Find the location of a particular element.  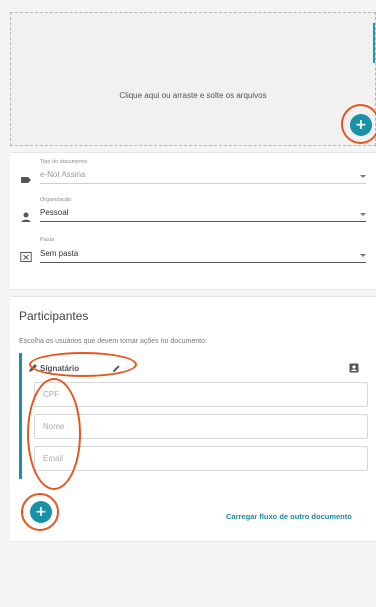

annotation-circle-add is located at coordinates (40, 512).